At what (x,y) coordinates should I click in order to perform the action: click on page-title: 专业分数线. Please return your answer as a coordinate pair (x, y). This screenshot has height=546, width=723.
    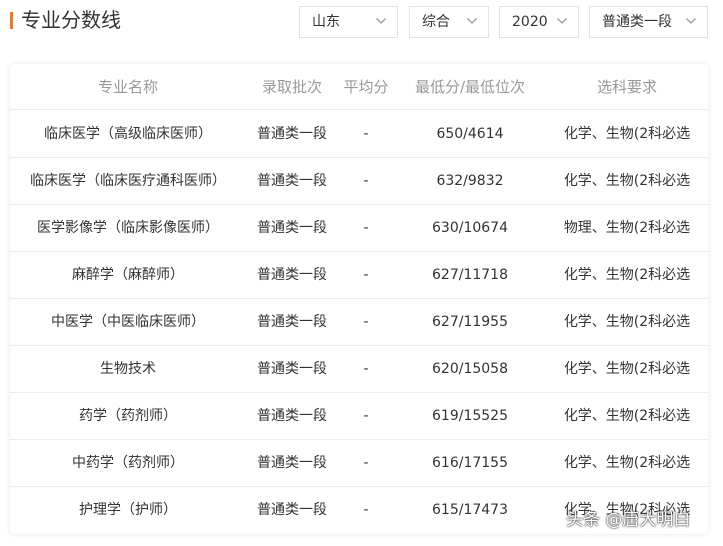
    Looking at the image, I should click on (71, 20).